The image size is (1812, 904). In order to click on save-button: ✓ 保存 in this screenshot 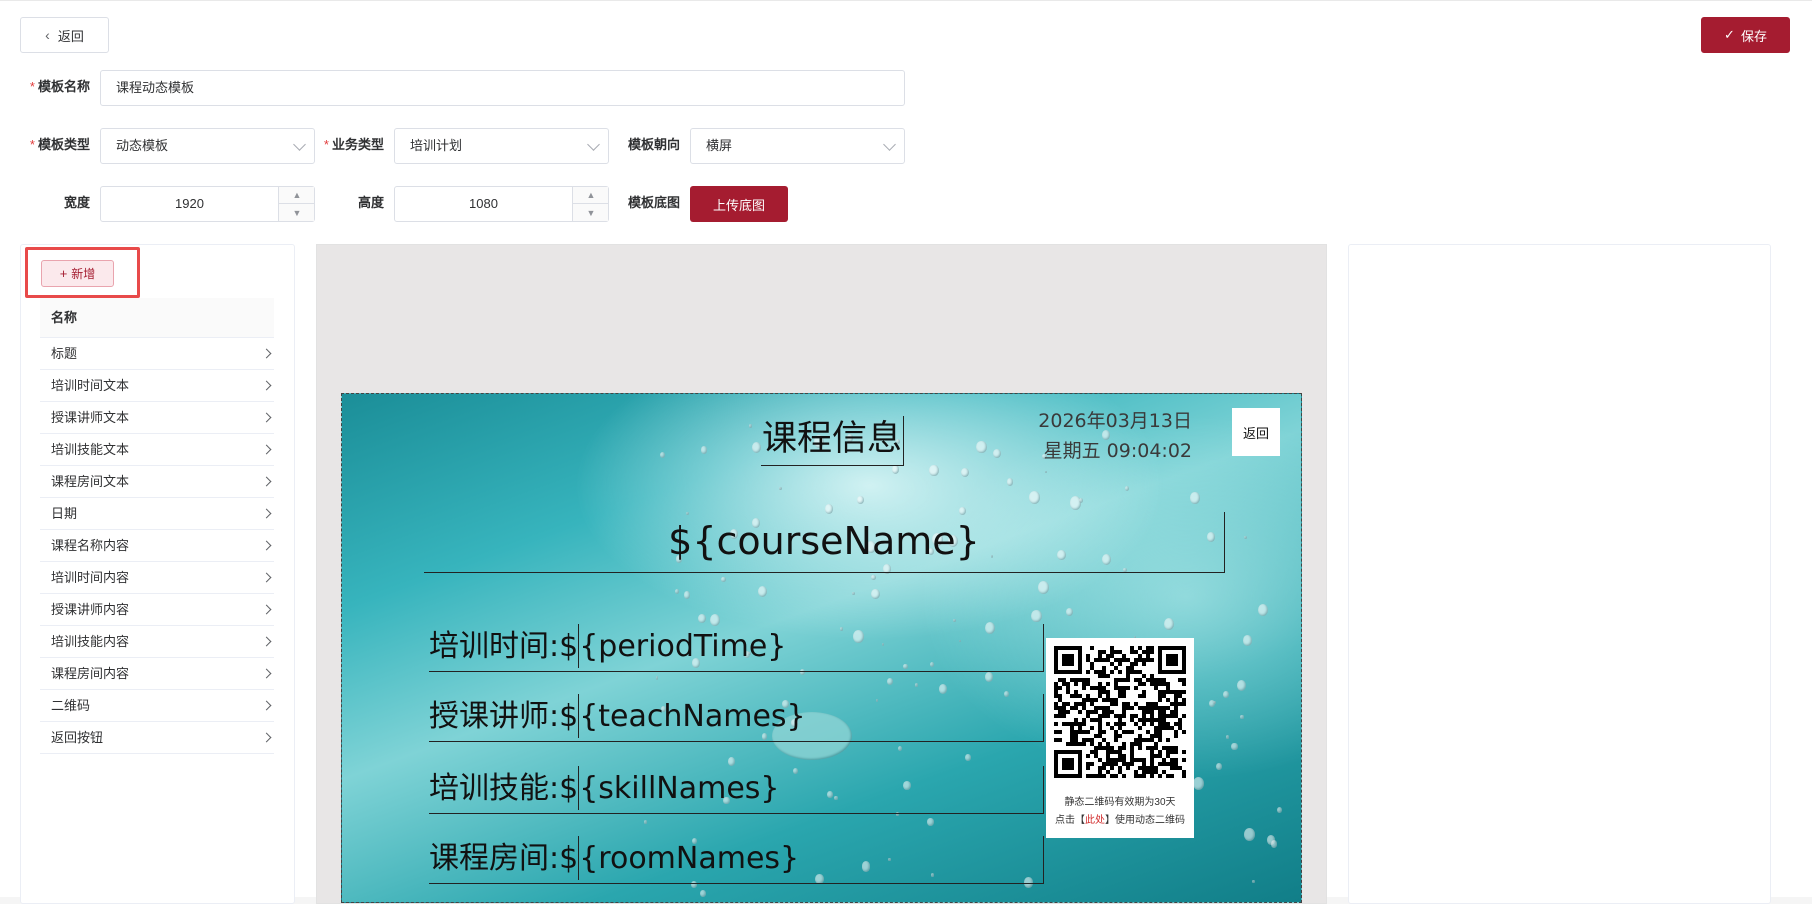, I will do `click(1745, 35)`.